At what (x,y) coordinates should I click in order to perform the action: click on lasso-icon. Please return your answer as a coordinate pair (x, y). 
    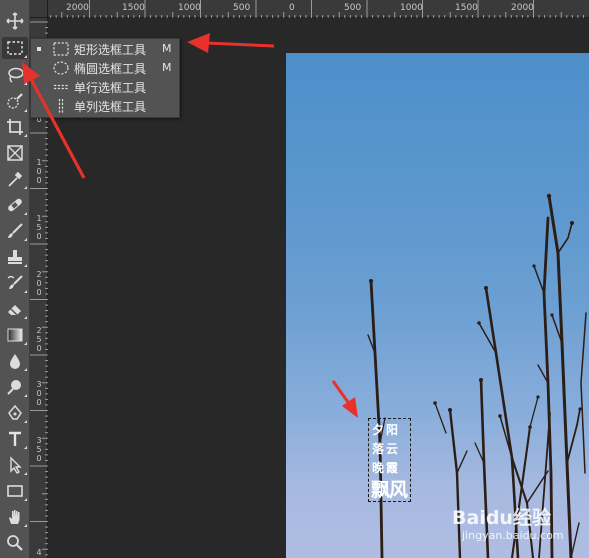
    Looking at the image, I should click on (16, 75).